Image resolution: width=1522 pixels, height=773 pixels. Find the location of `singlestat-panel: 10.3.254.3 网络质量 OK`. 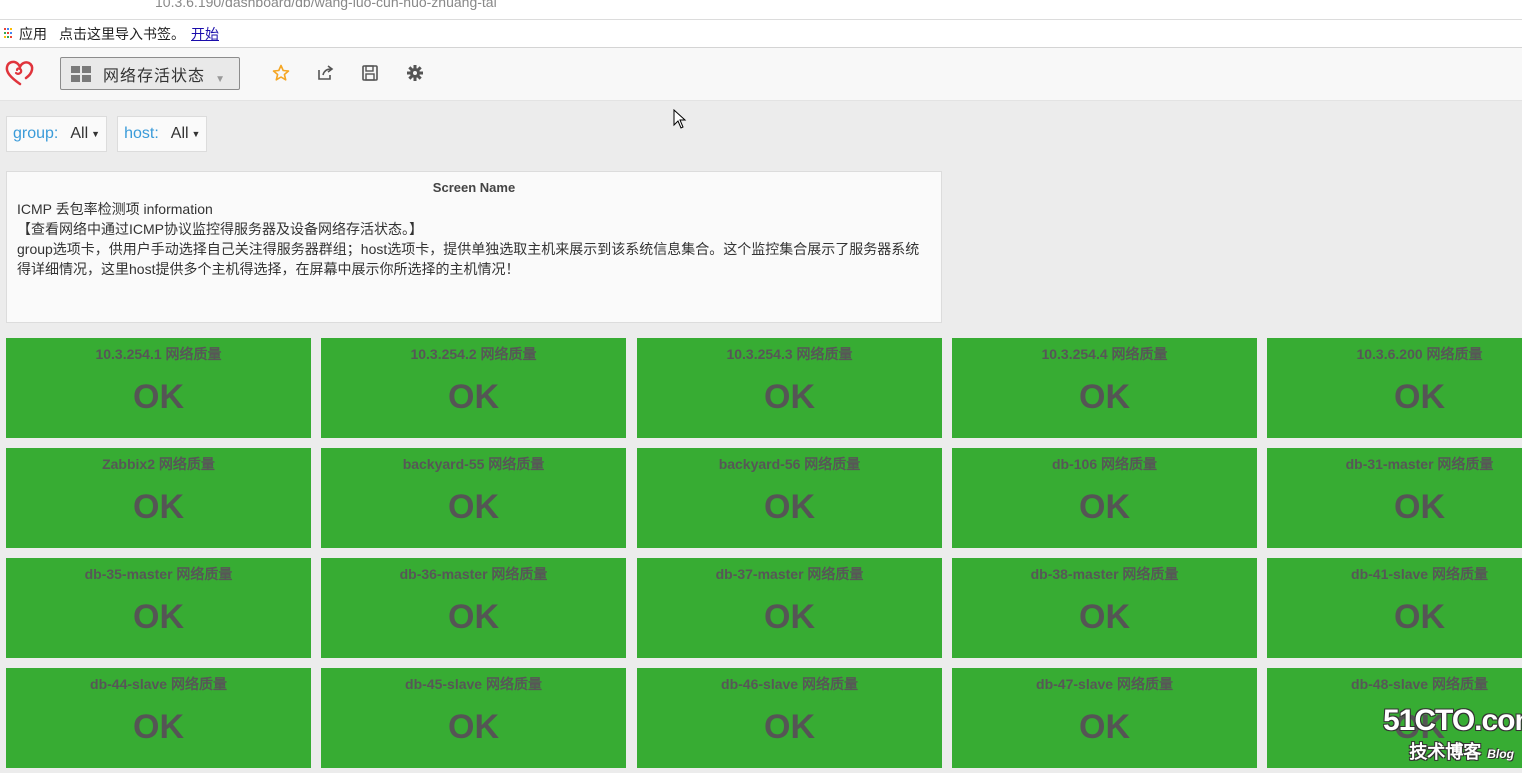

singlestat-panel: 10.3.254.3 网络质量 OK is located at coordinates (789, 388).